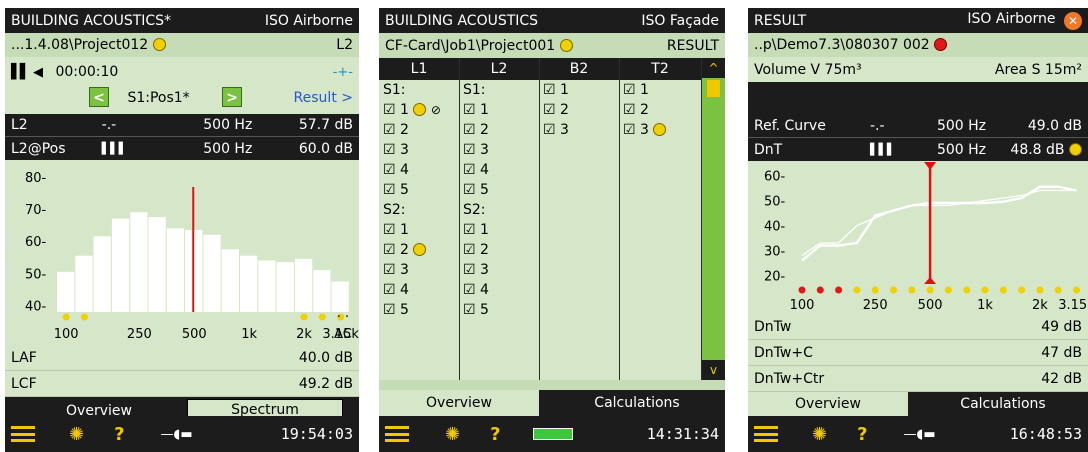 The width and height of the screenshot is (1088, 452). Describe the element at coordinates (419, 69) in the screenshot. I see `column-l1: L1` at that location.